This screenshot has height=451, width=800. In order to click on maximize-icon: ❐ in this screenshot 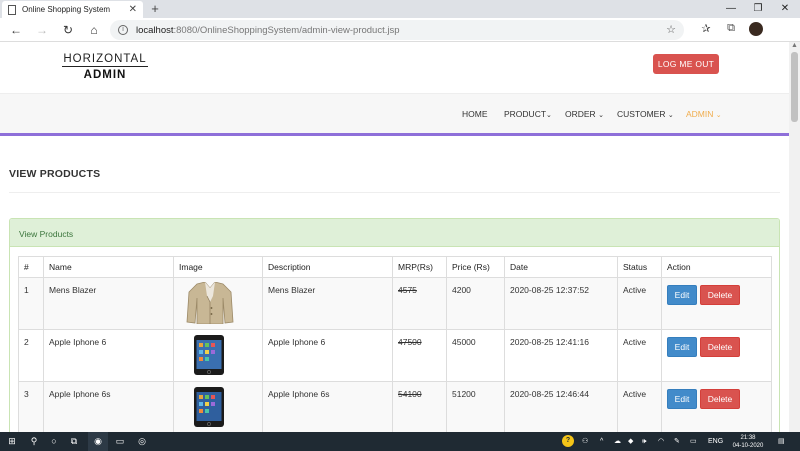, I will do `click(758, 9)`.